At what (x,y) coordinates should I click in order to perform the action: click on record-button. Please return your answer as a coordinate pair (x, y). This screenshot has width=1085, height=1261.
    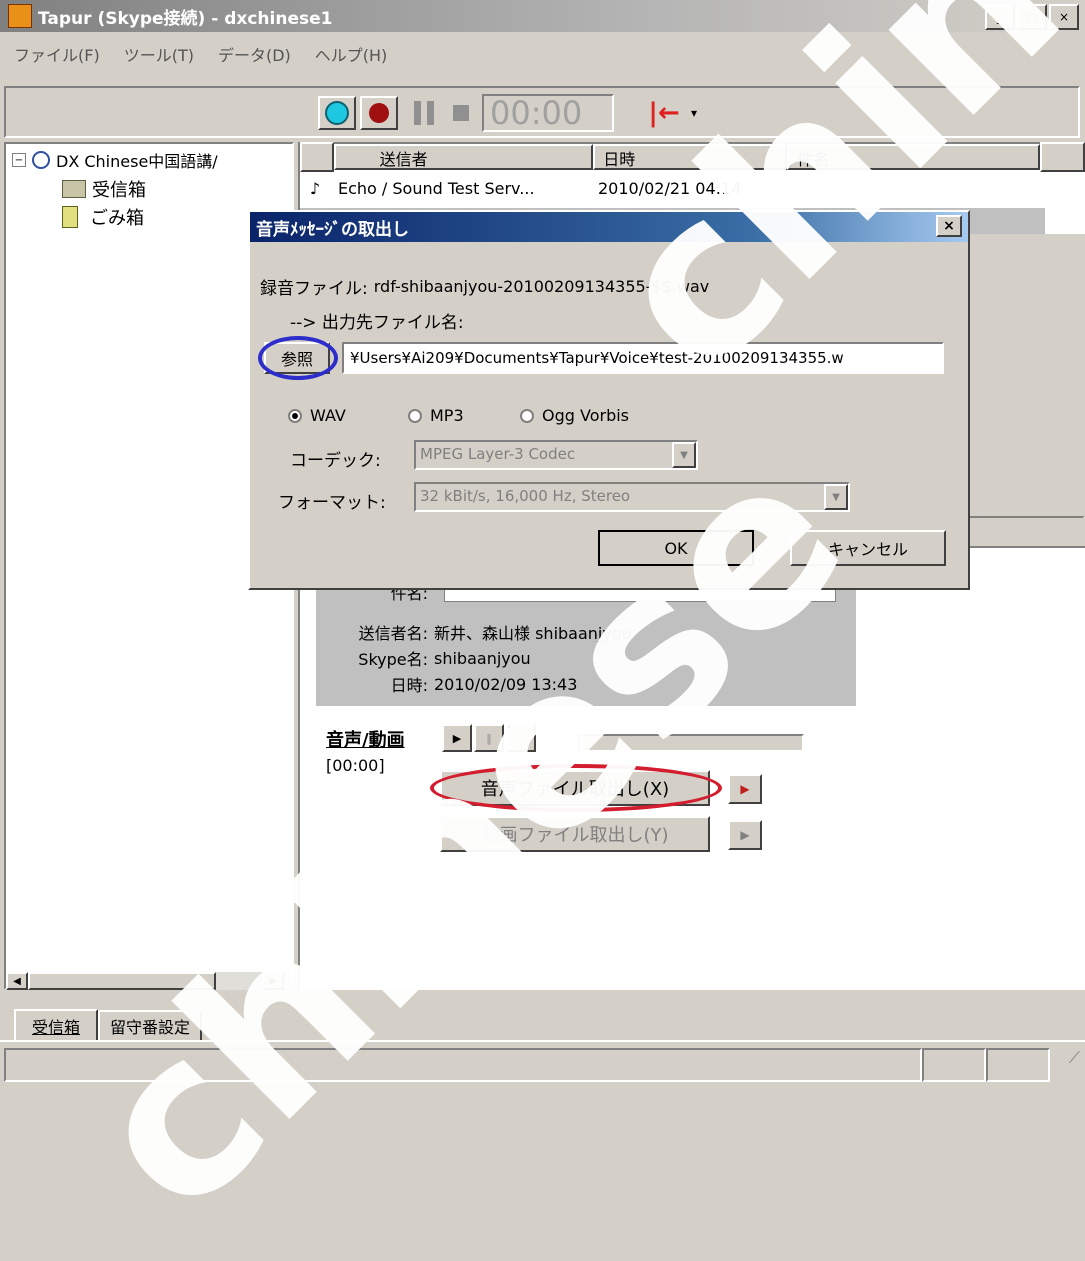
    Looking at the image, I should click on (379, 113).